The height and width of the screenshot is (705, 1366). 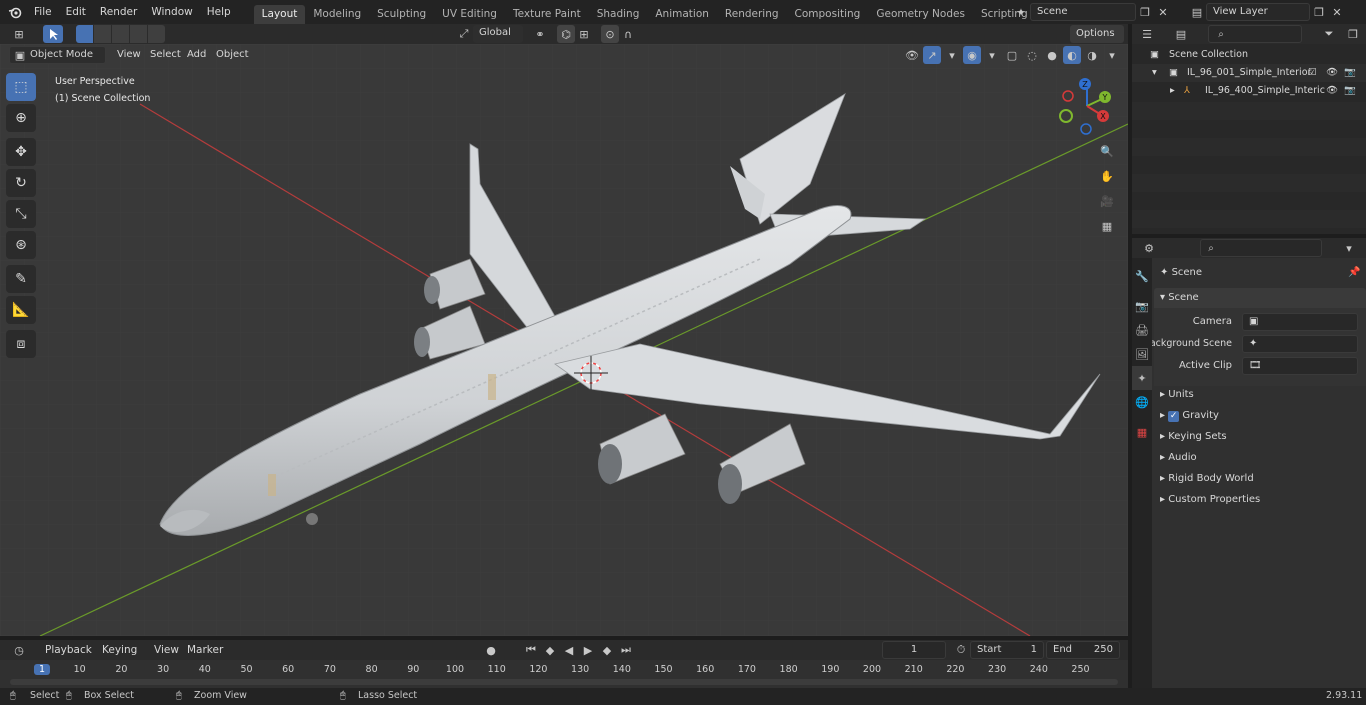 I want to click on tab-animation: Animation, so click(x=682, y=14).